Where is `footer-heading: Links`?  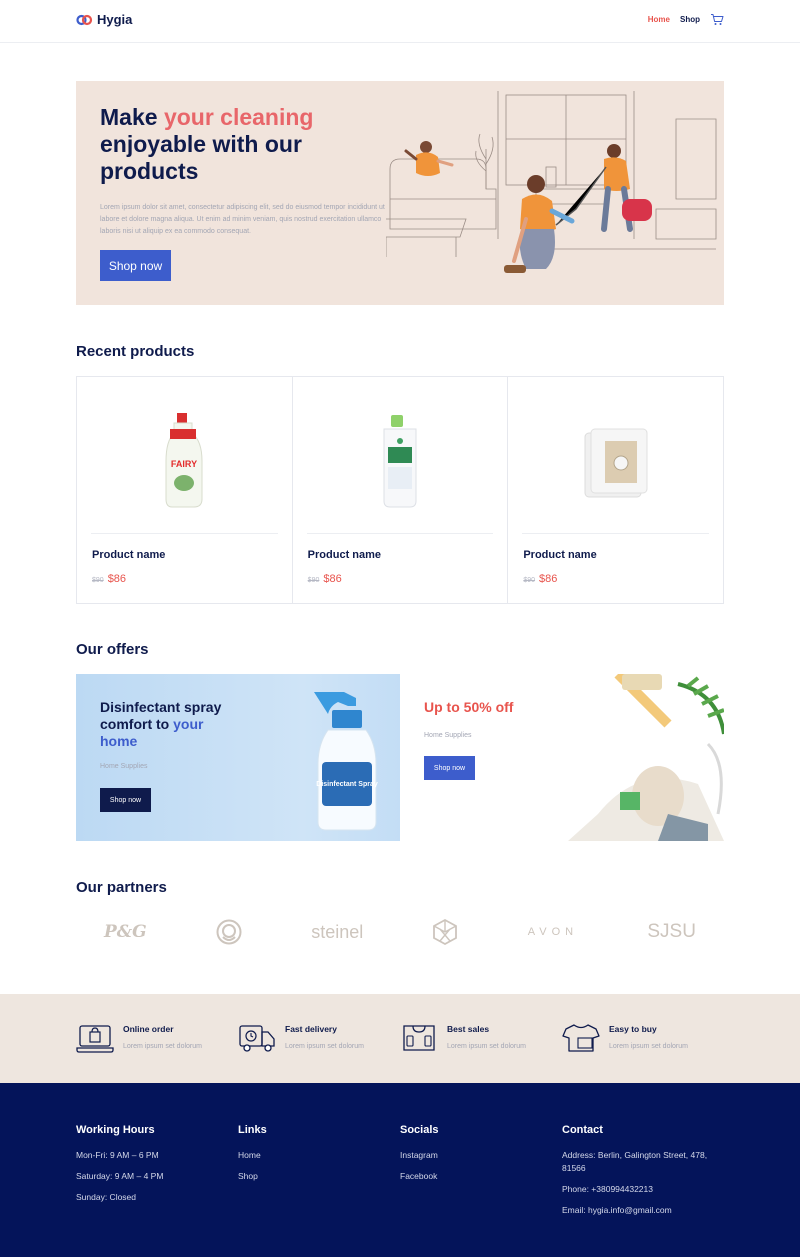
footer-heading: Links is located at coordinates (252, 1130).